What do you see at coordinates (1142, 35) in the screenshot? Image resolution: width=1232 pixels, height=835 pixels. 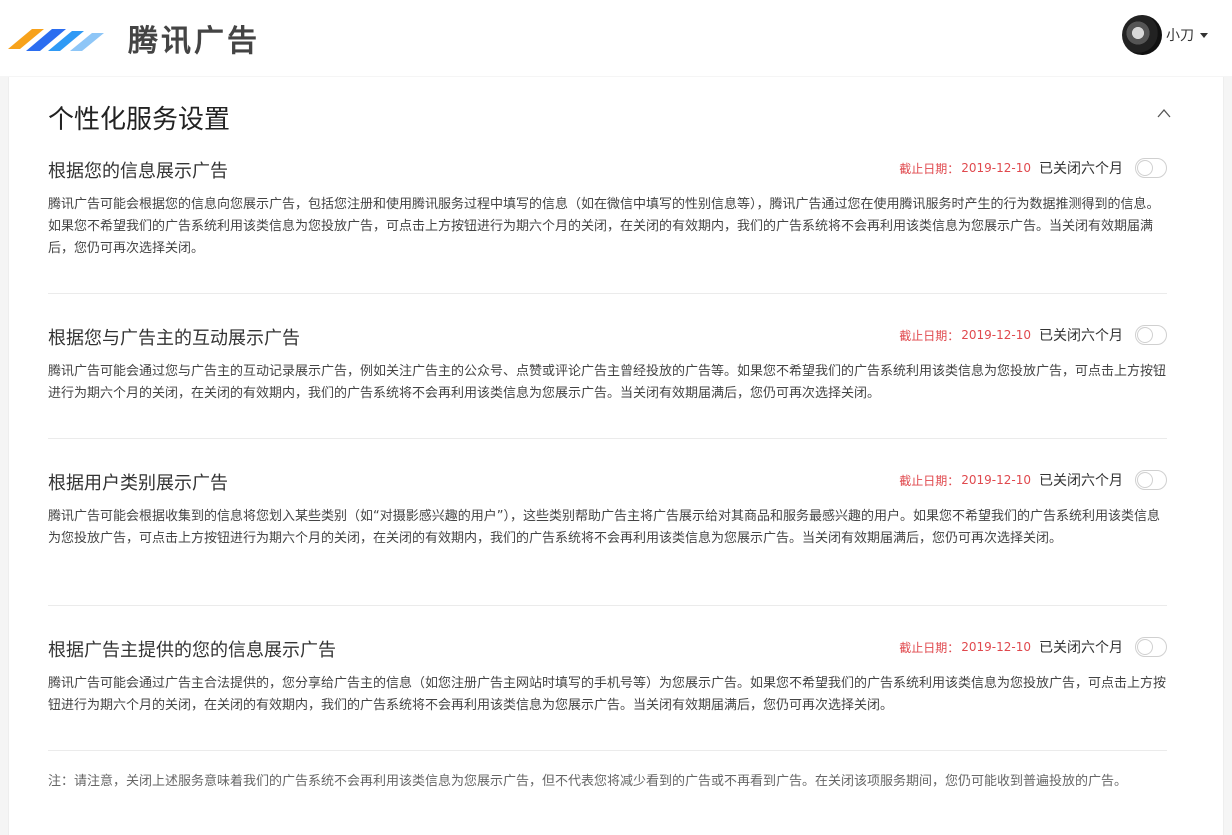 I see `avatar` at bounding box center [1142, 35].